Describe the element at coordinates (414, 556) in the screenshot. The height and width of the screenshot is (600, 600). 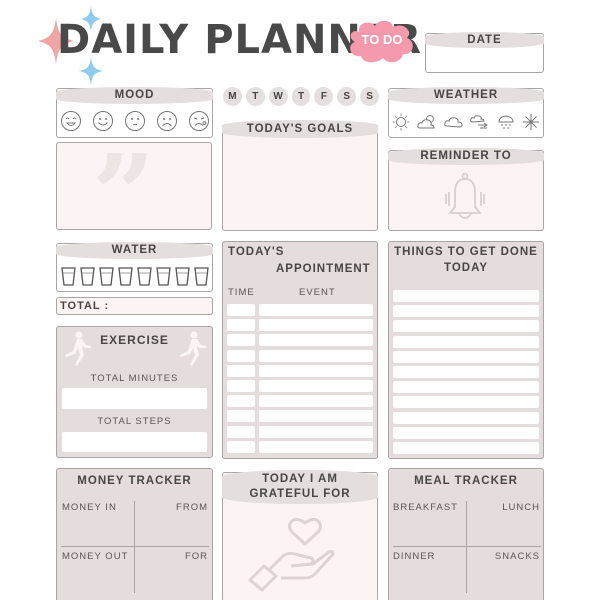
I see `dinner-label: DINNER` at that location.